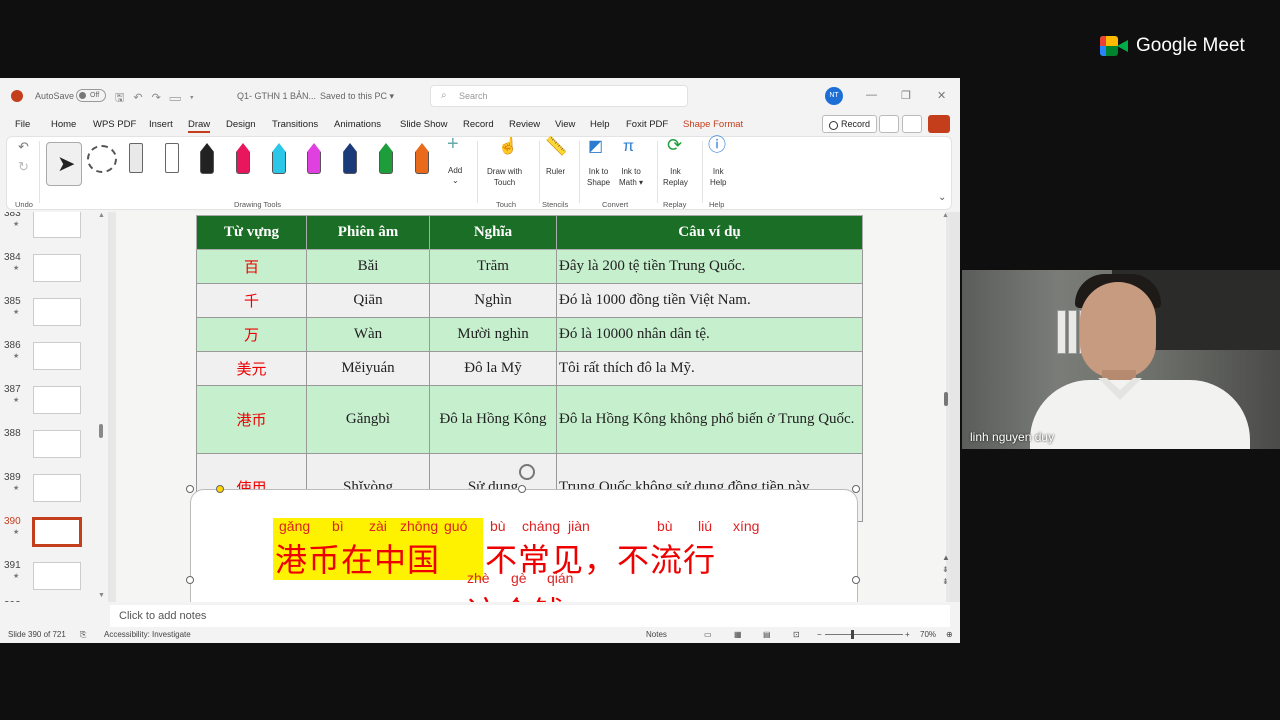  What do you see at coordinates (527, 472) in the screenshot?
I see `rotate-handle-icon` at bounding box center [527, 472].